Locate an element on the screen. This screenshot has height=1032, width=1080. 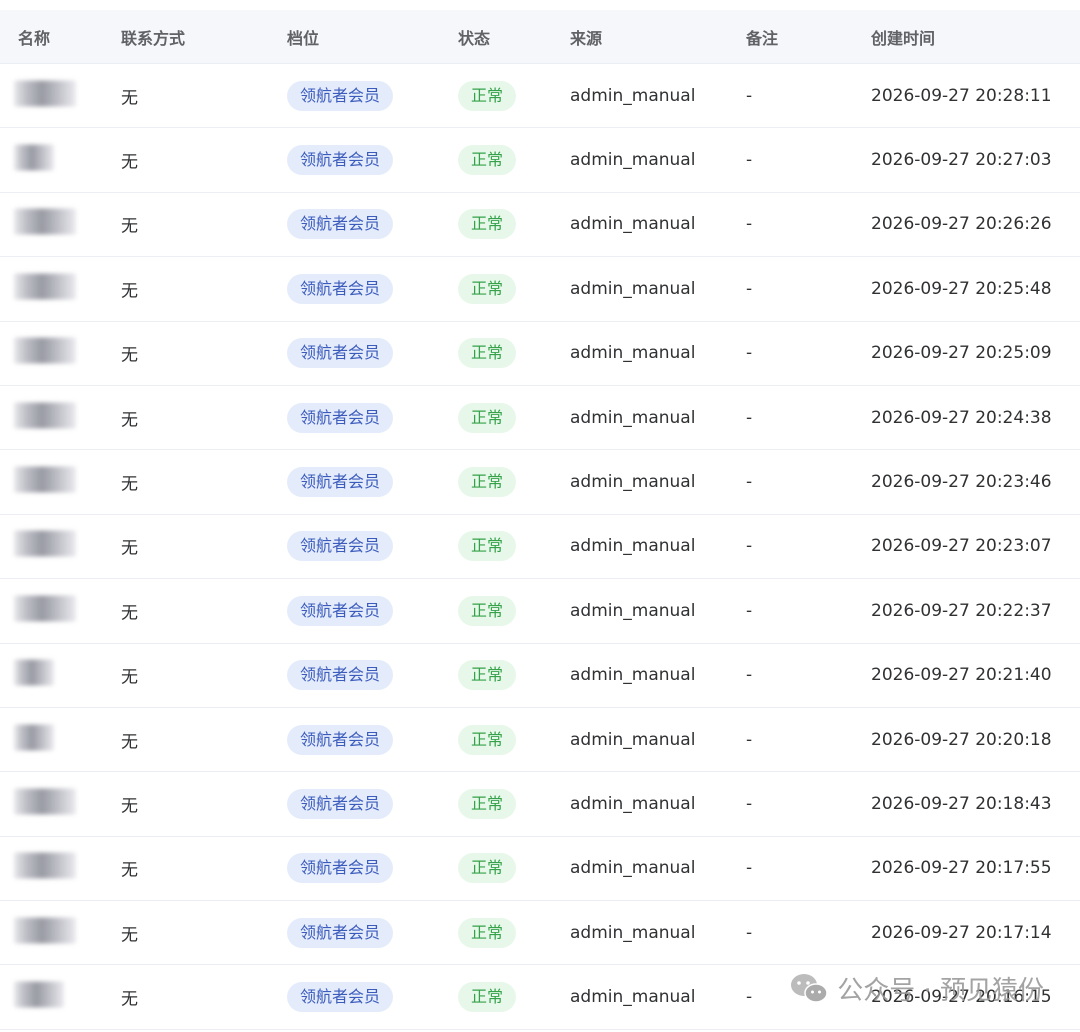
header-created: 创建时间 is located at coordinates (903, 37).